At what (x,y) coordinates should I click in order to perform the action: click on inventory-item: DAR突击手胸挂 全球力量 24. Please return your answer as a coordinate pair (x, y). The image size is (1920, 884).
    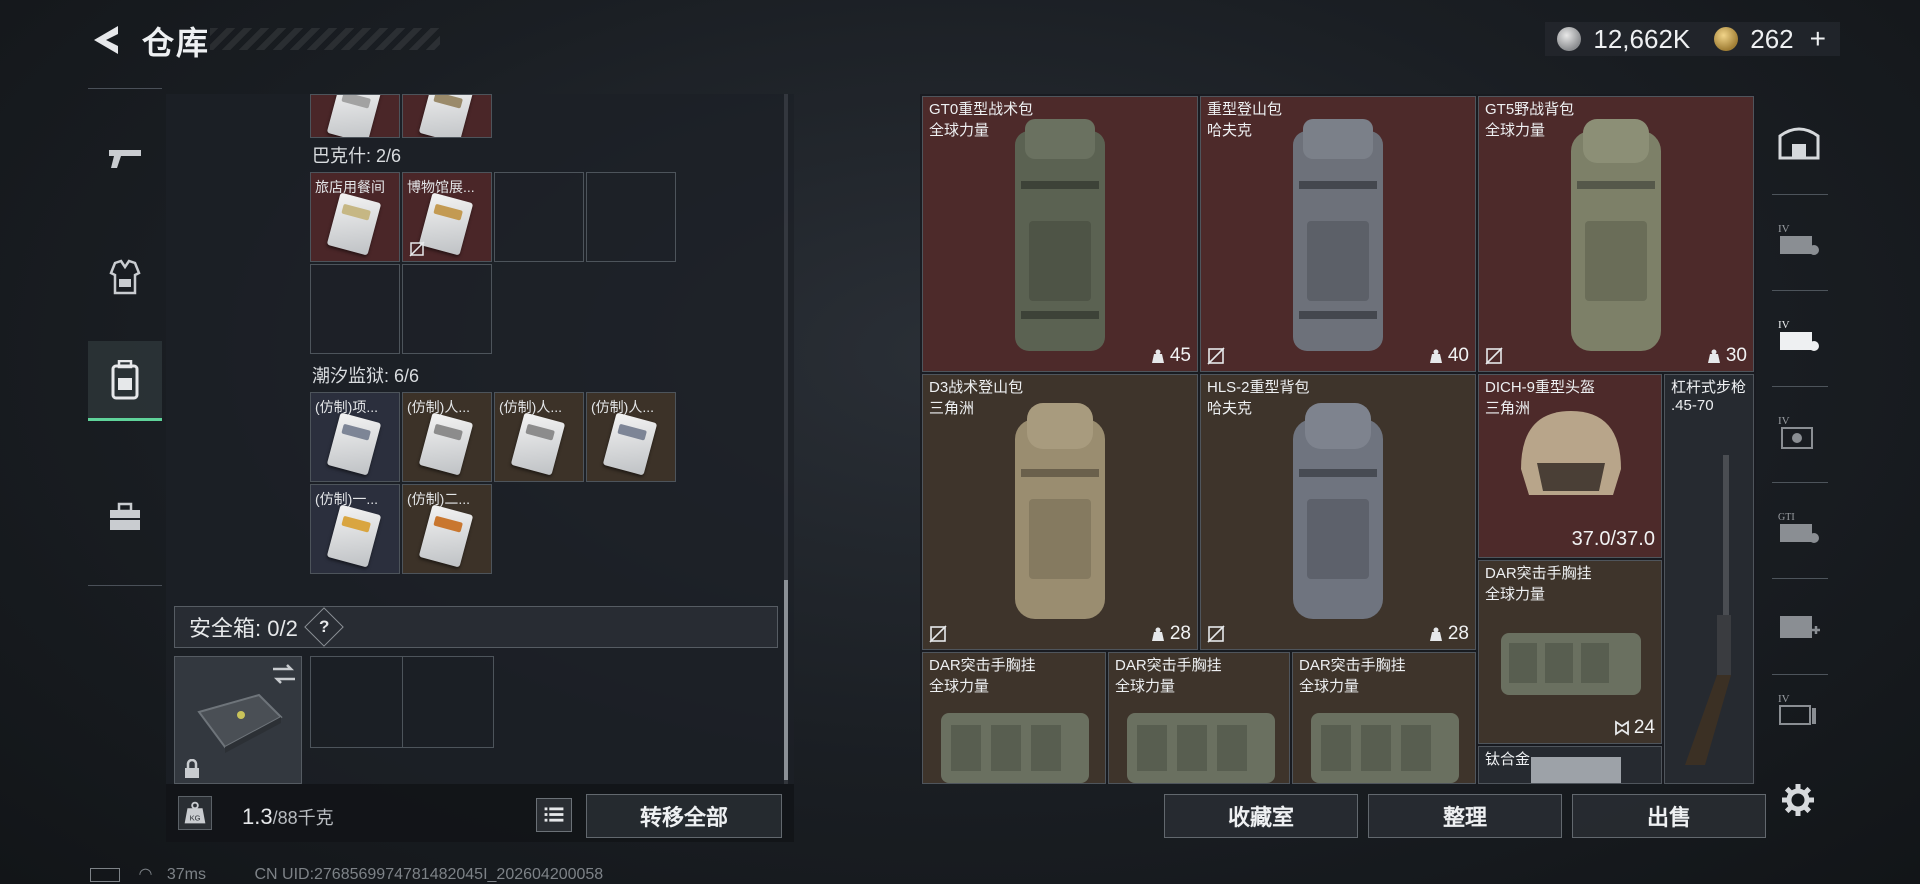
    Looking at the image, I should click on (1570, 652).